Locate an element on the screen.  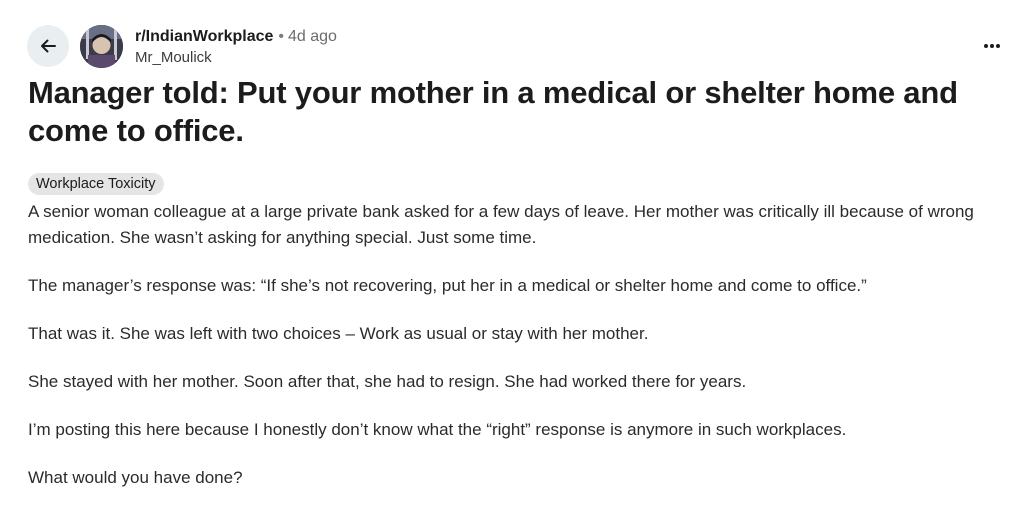
arrow-left-icon is located at coordinates (48, 46).